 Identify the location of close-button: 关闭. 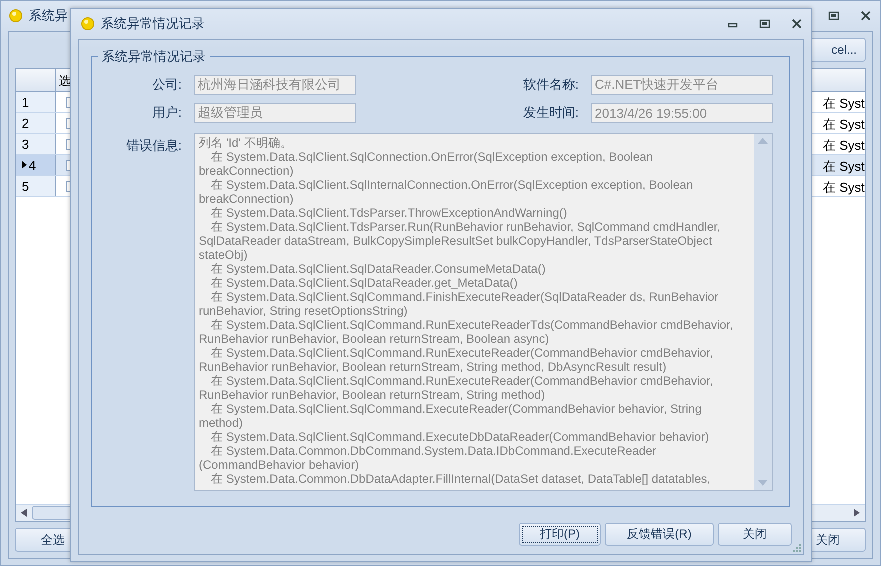
(755, 534).